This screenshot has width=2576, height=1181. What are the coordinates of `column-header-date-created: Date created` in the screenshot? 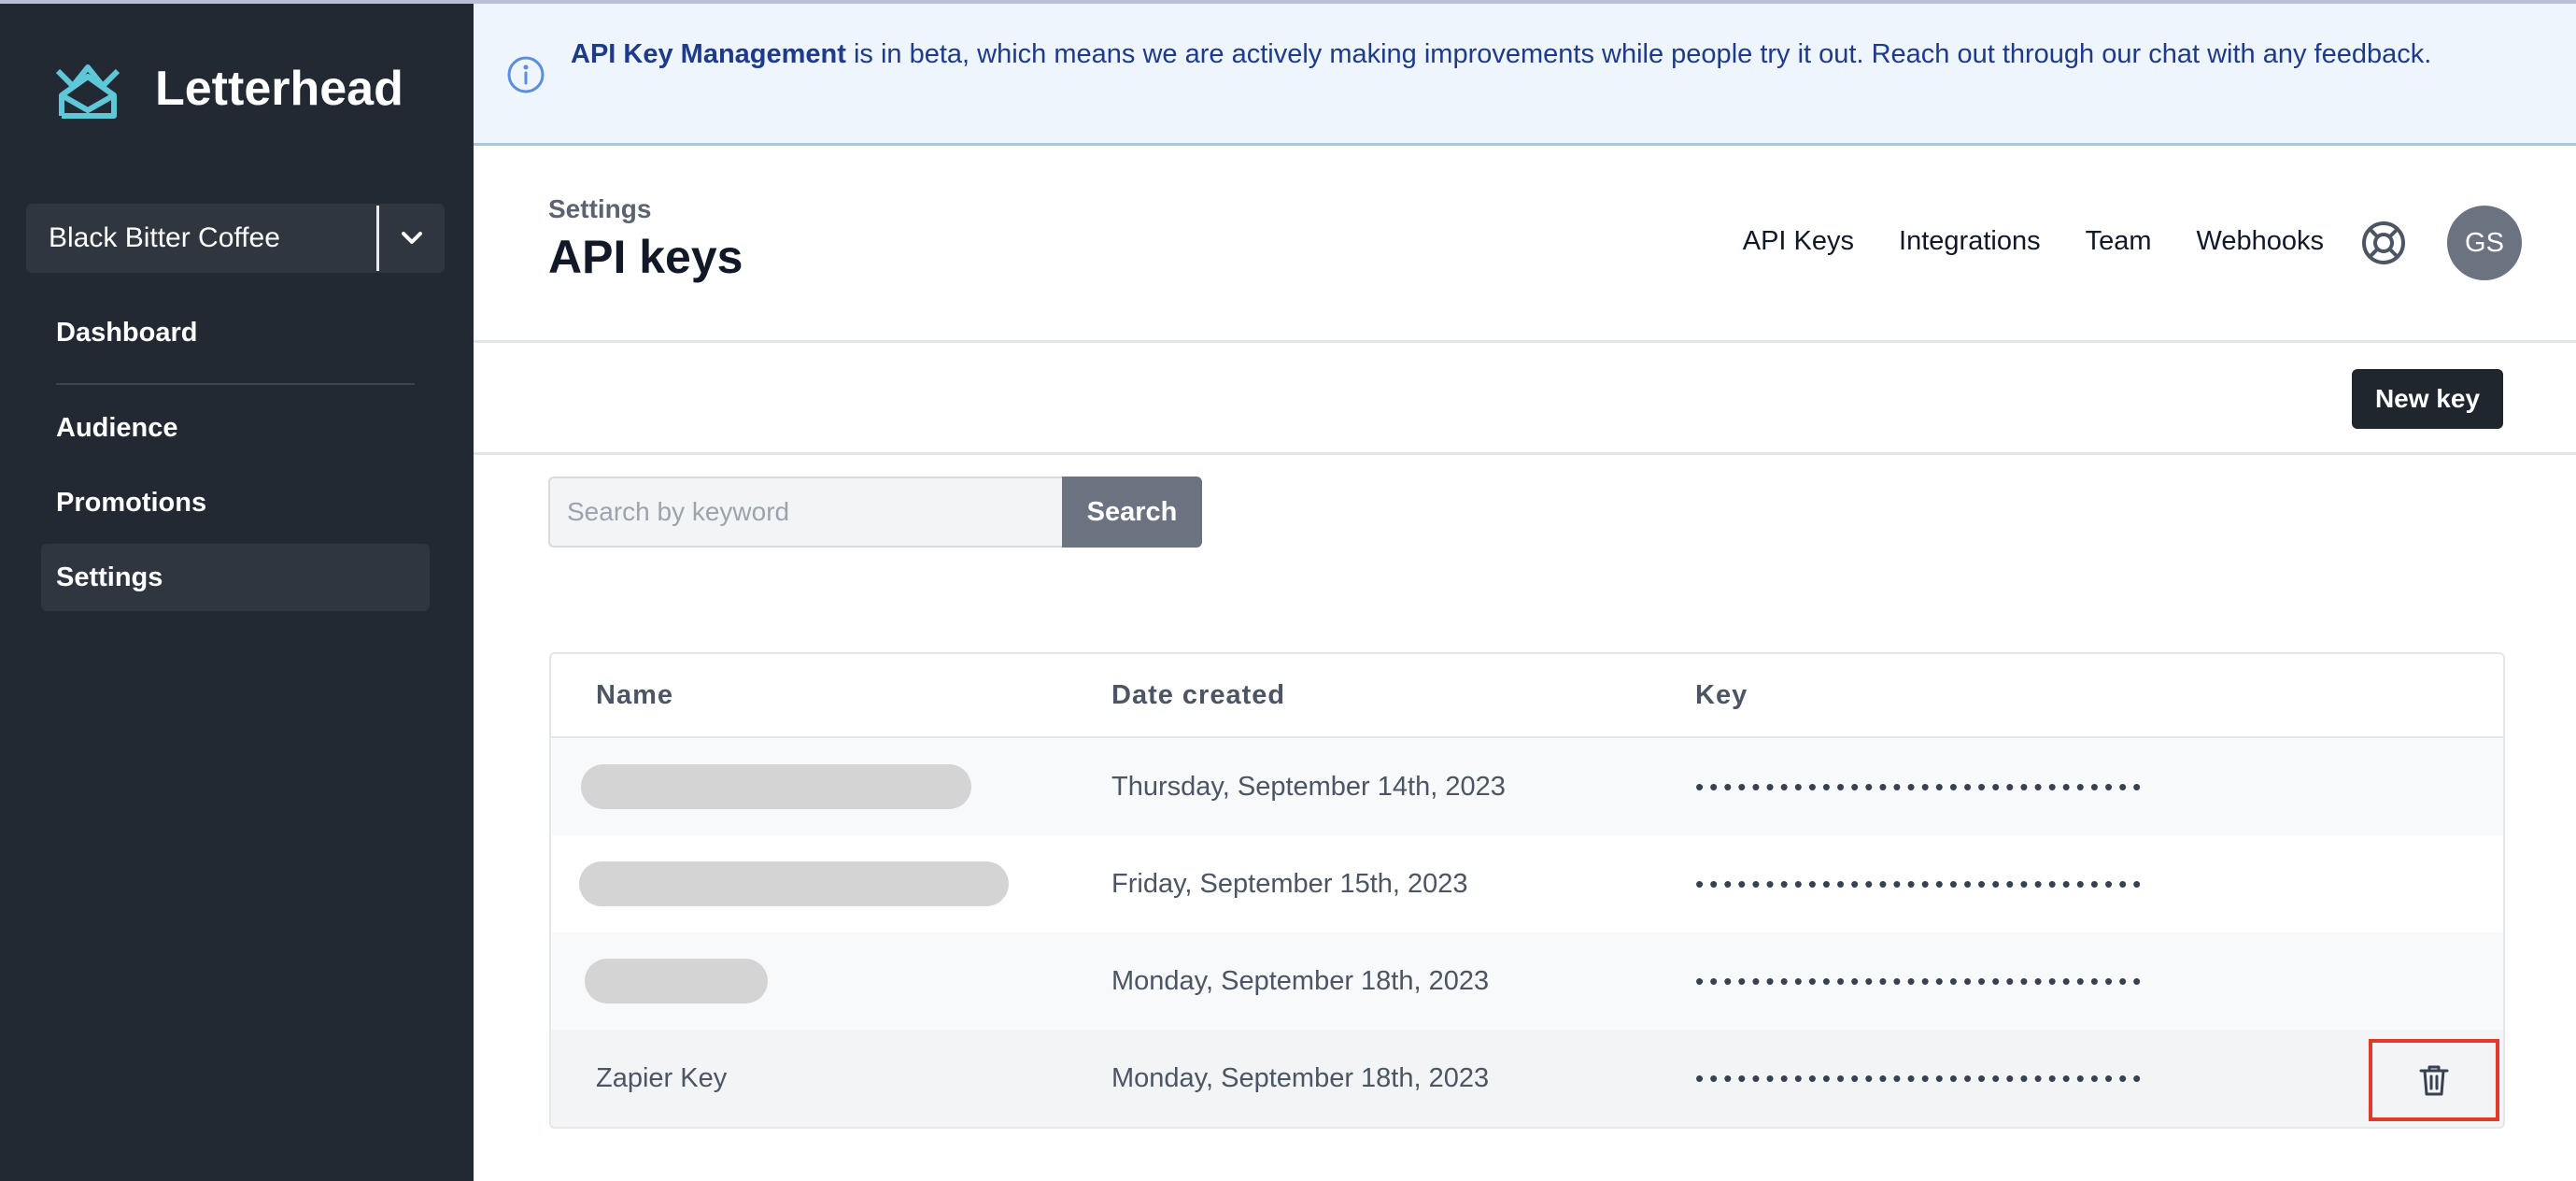 It's located at (1403, 695).